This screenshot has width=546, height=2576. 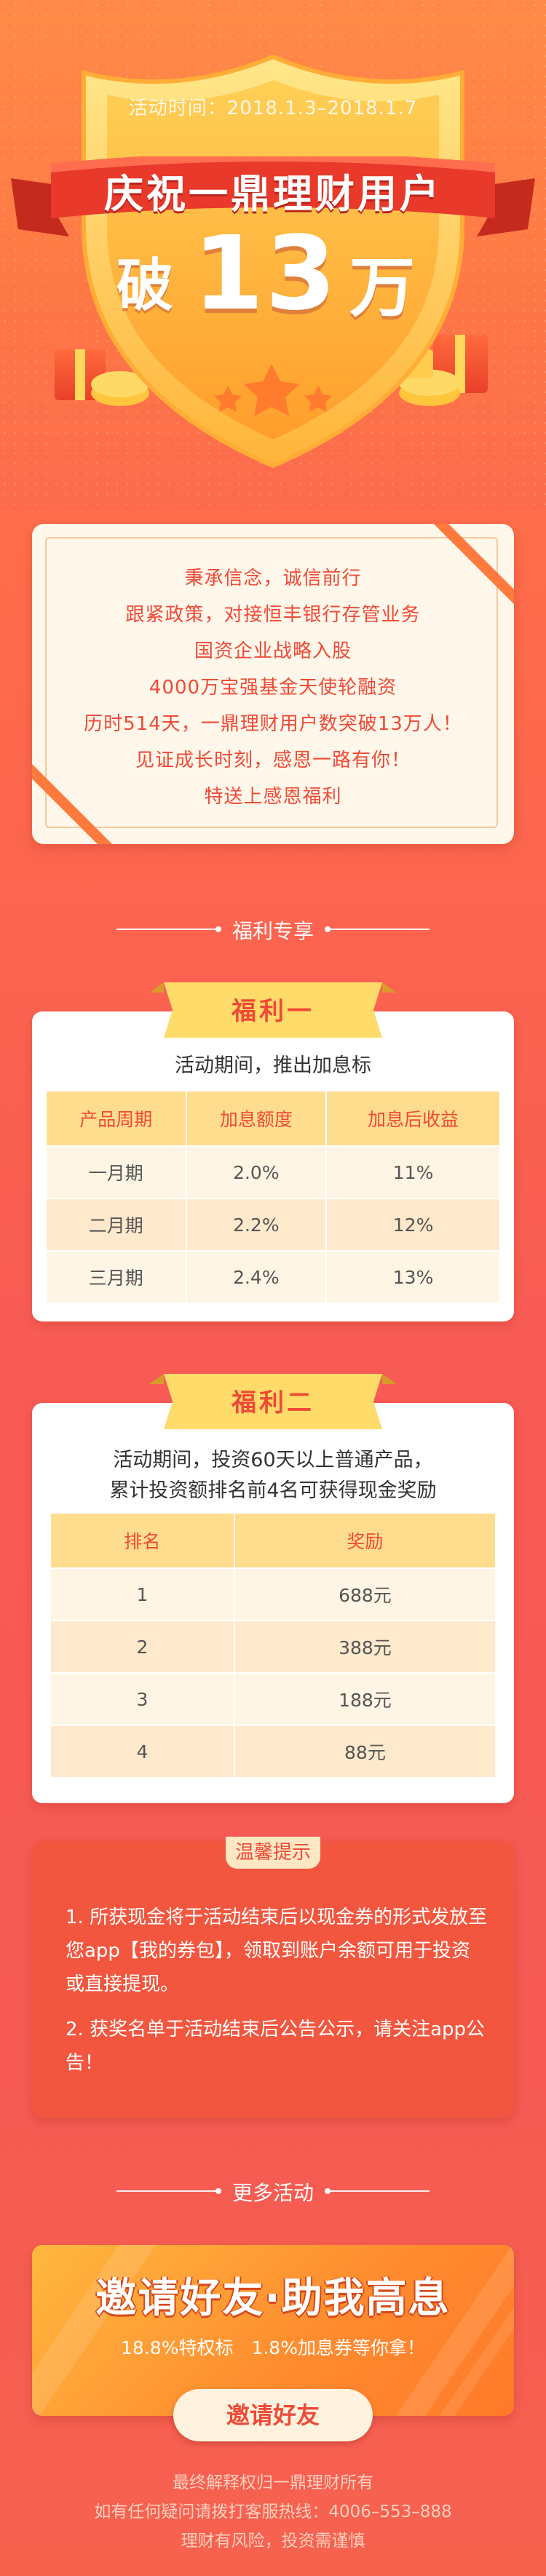 I want to click on table-cell: 388元, so click(x=365, y=1647).